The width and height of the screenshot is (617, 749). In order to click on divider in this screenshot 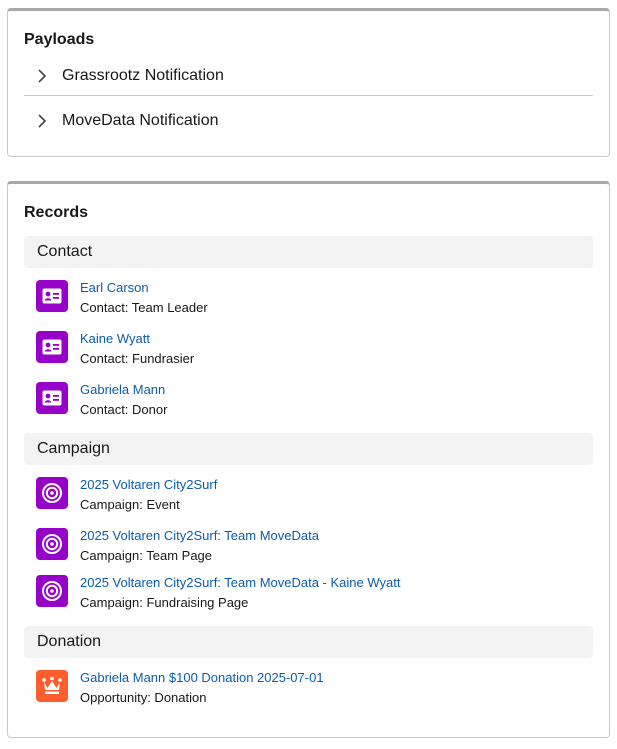, I will do `click(308, 95)`.